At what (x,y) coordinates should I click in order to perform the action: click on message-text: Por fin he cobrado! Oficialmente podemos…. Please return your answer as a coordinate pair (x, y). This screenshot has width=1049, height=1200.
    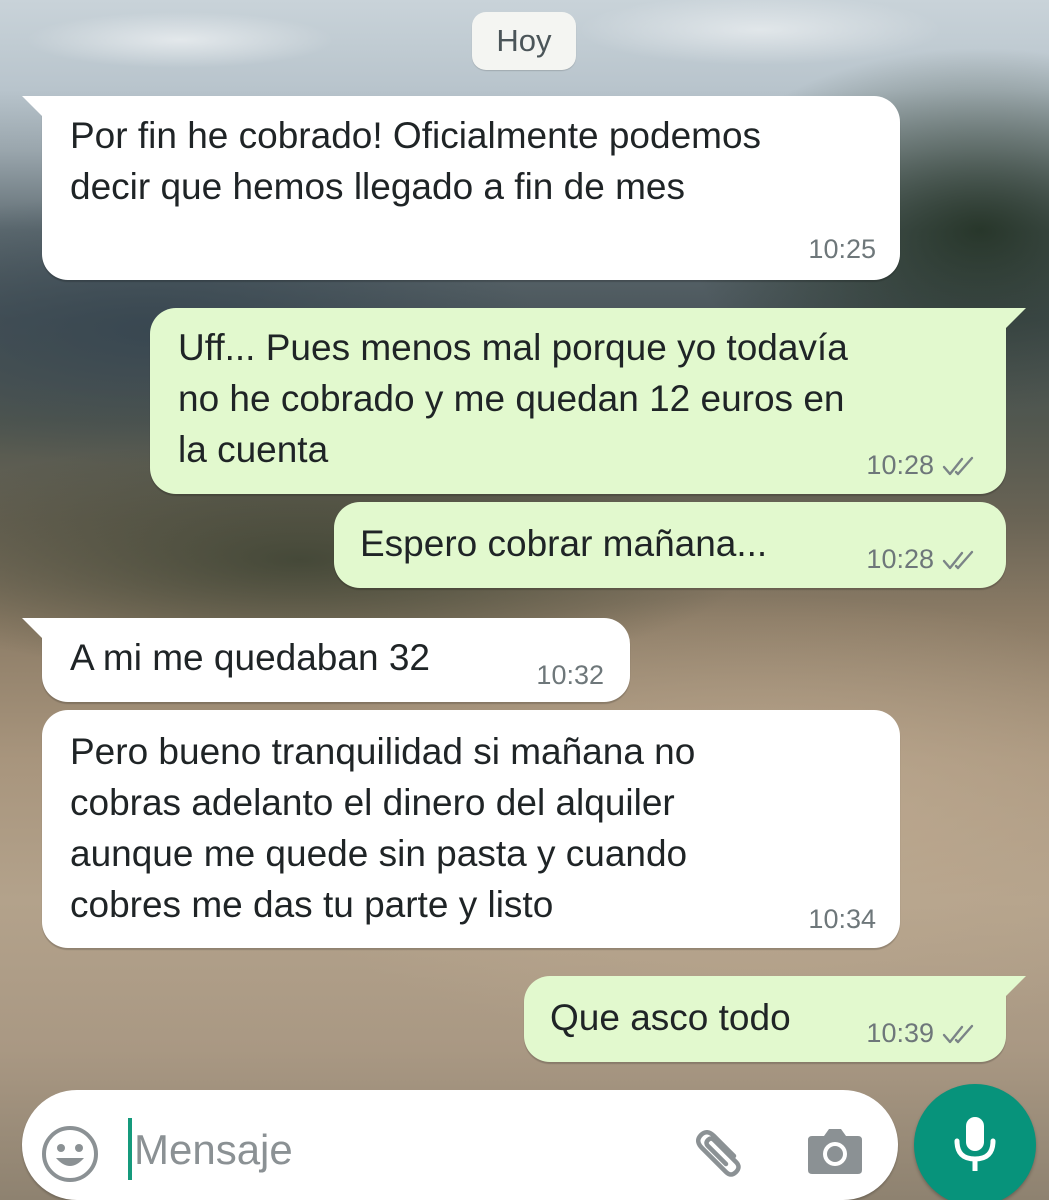
    Looking at the image, I should click on (416, 161).